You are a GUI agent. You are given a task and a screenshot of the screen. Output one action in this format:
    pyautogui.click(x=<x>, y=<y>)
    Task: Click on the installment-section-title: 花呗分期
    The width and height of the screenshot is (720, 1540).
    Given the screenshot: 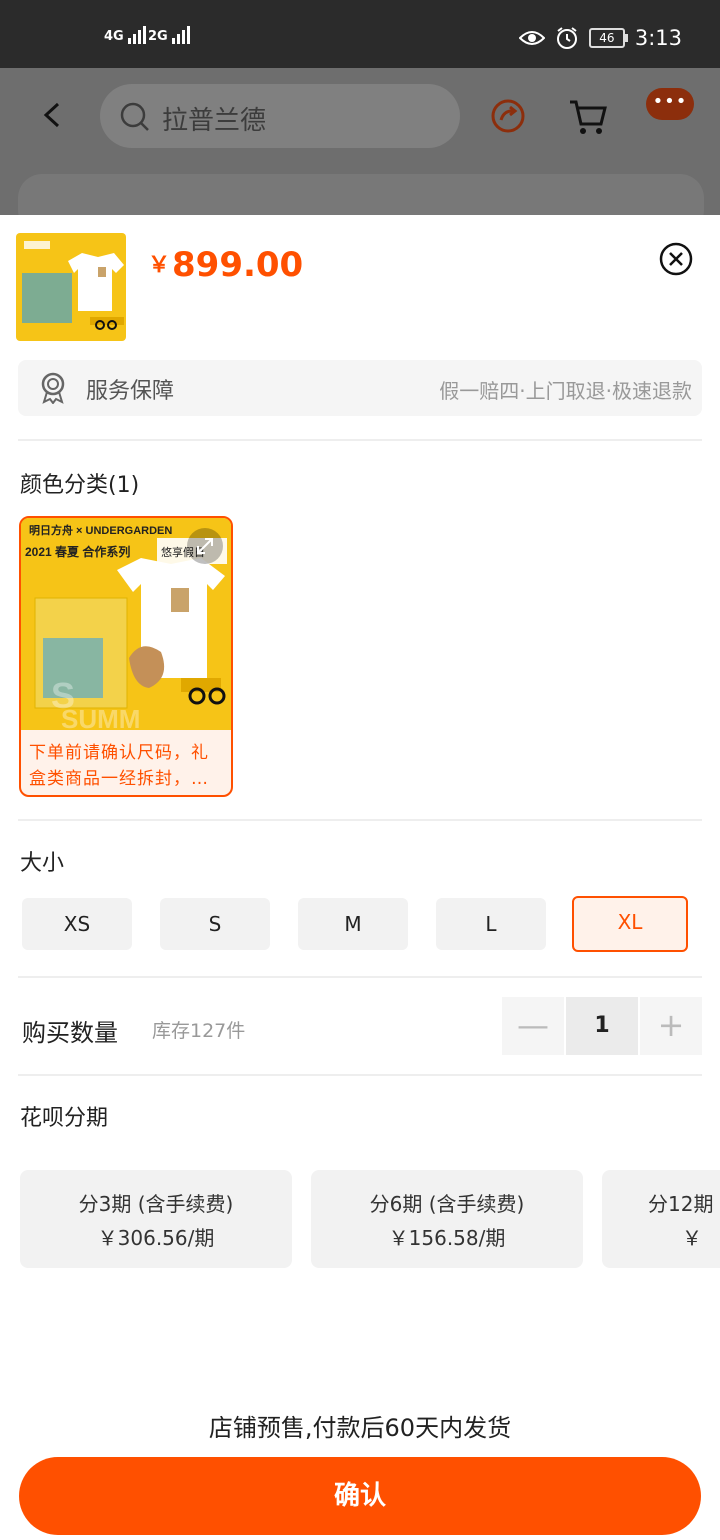 What is the action you would take?
    pyautogui.click(x=64, y=1118)
    